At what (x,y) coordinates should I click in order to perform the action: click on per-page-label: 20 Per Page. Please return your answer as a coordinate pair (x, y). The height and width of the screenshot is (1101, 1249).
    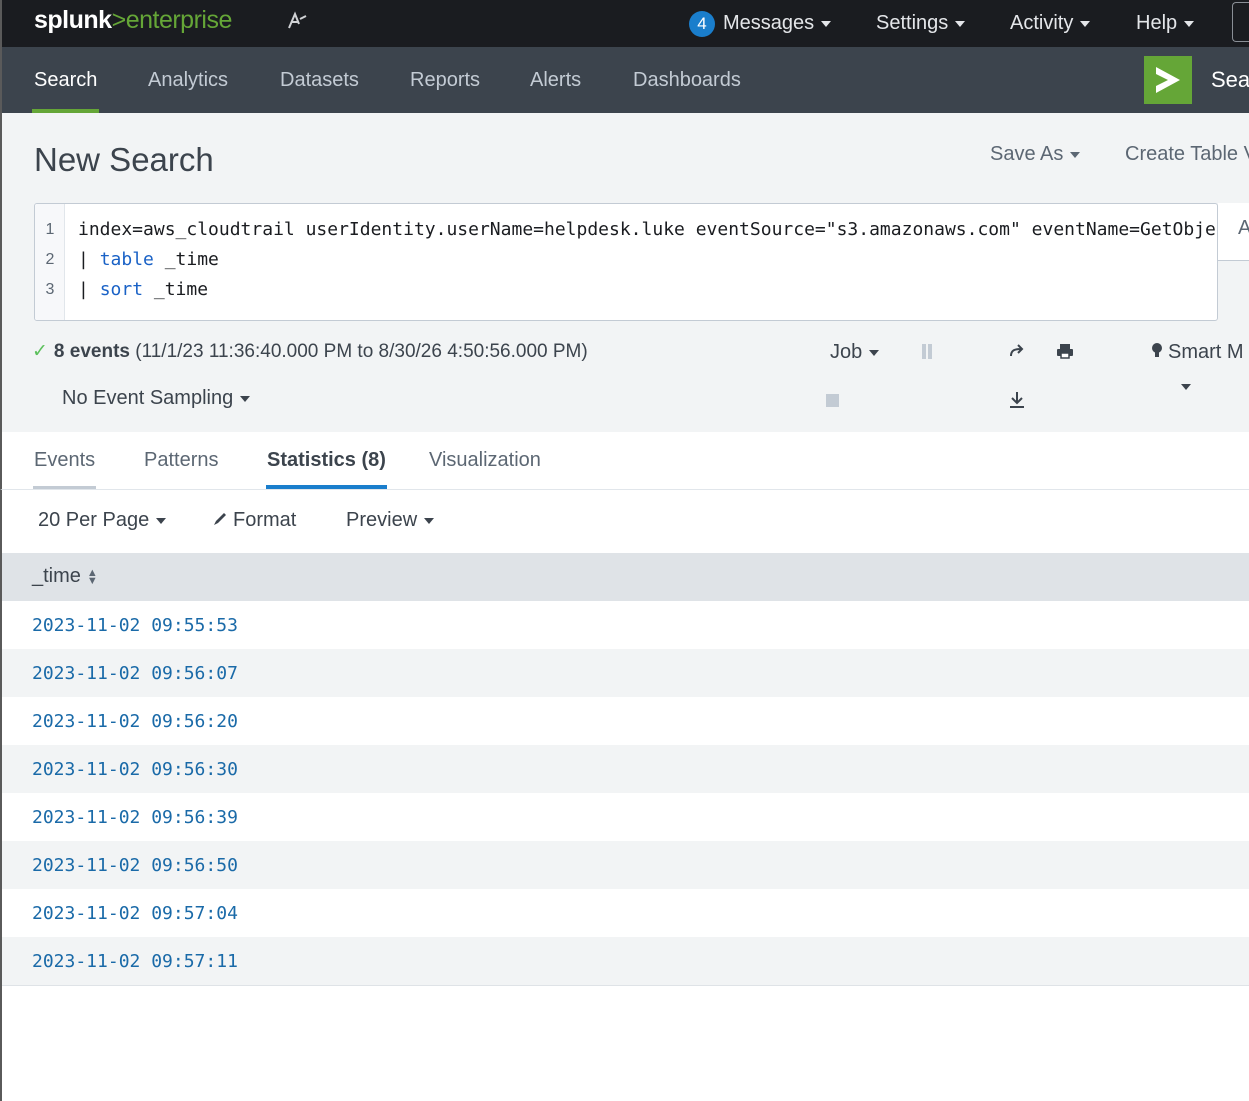
    Looking at the image, I should click on (94, 520).